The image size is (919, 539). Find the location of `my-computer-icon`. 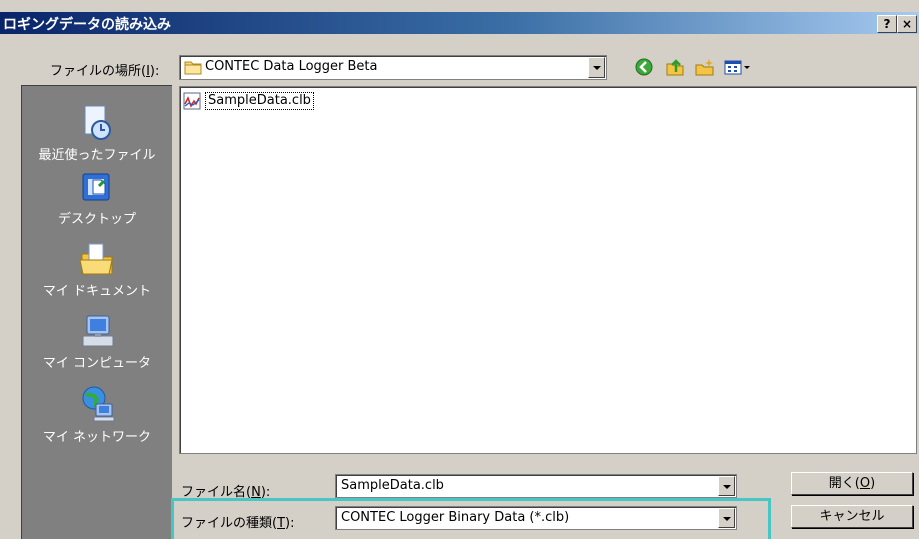

my-computer-icon is located at coordinates (97, 332).